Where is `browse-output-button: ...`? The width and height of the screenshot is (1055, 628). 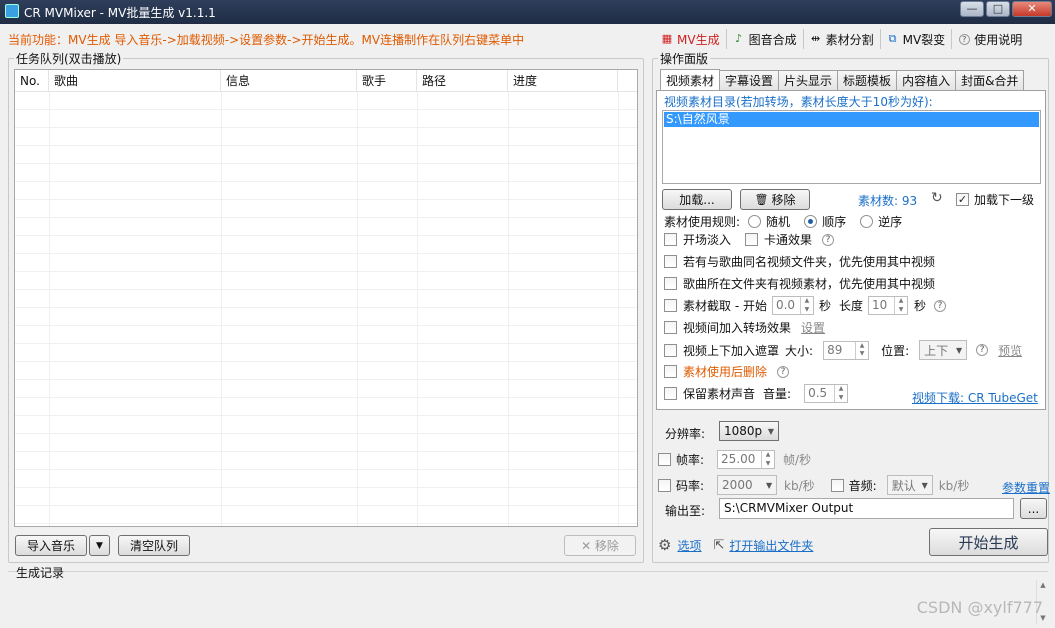 browse-output-button: ... is located at coordinates (1033, 508).